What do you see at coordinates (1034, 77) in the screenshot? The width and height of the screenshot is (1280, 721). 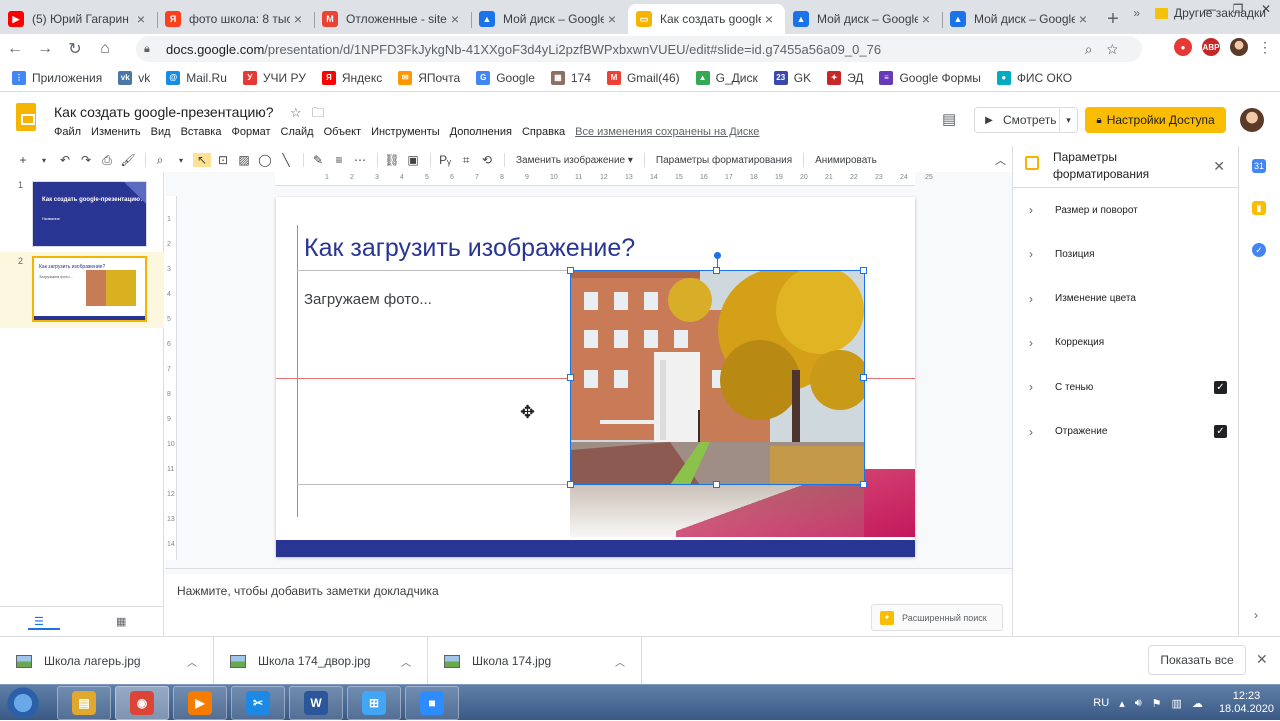 I see `bookmark-item: ● ФИС ОКО` at bounding box center [1034, 77].